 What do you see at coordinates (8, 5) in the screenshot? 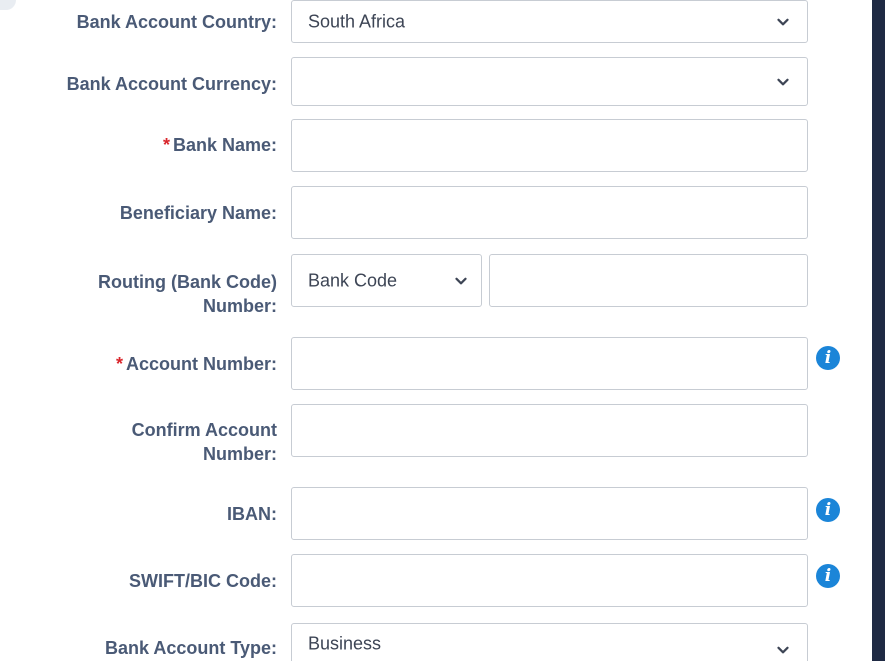
I see `panel-corner` at bounding box center [8, 5].